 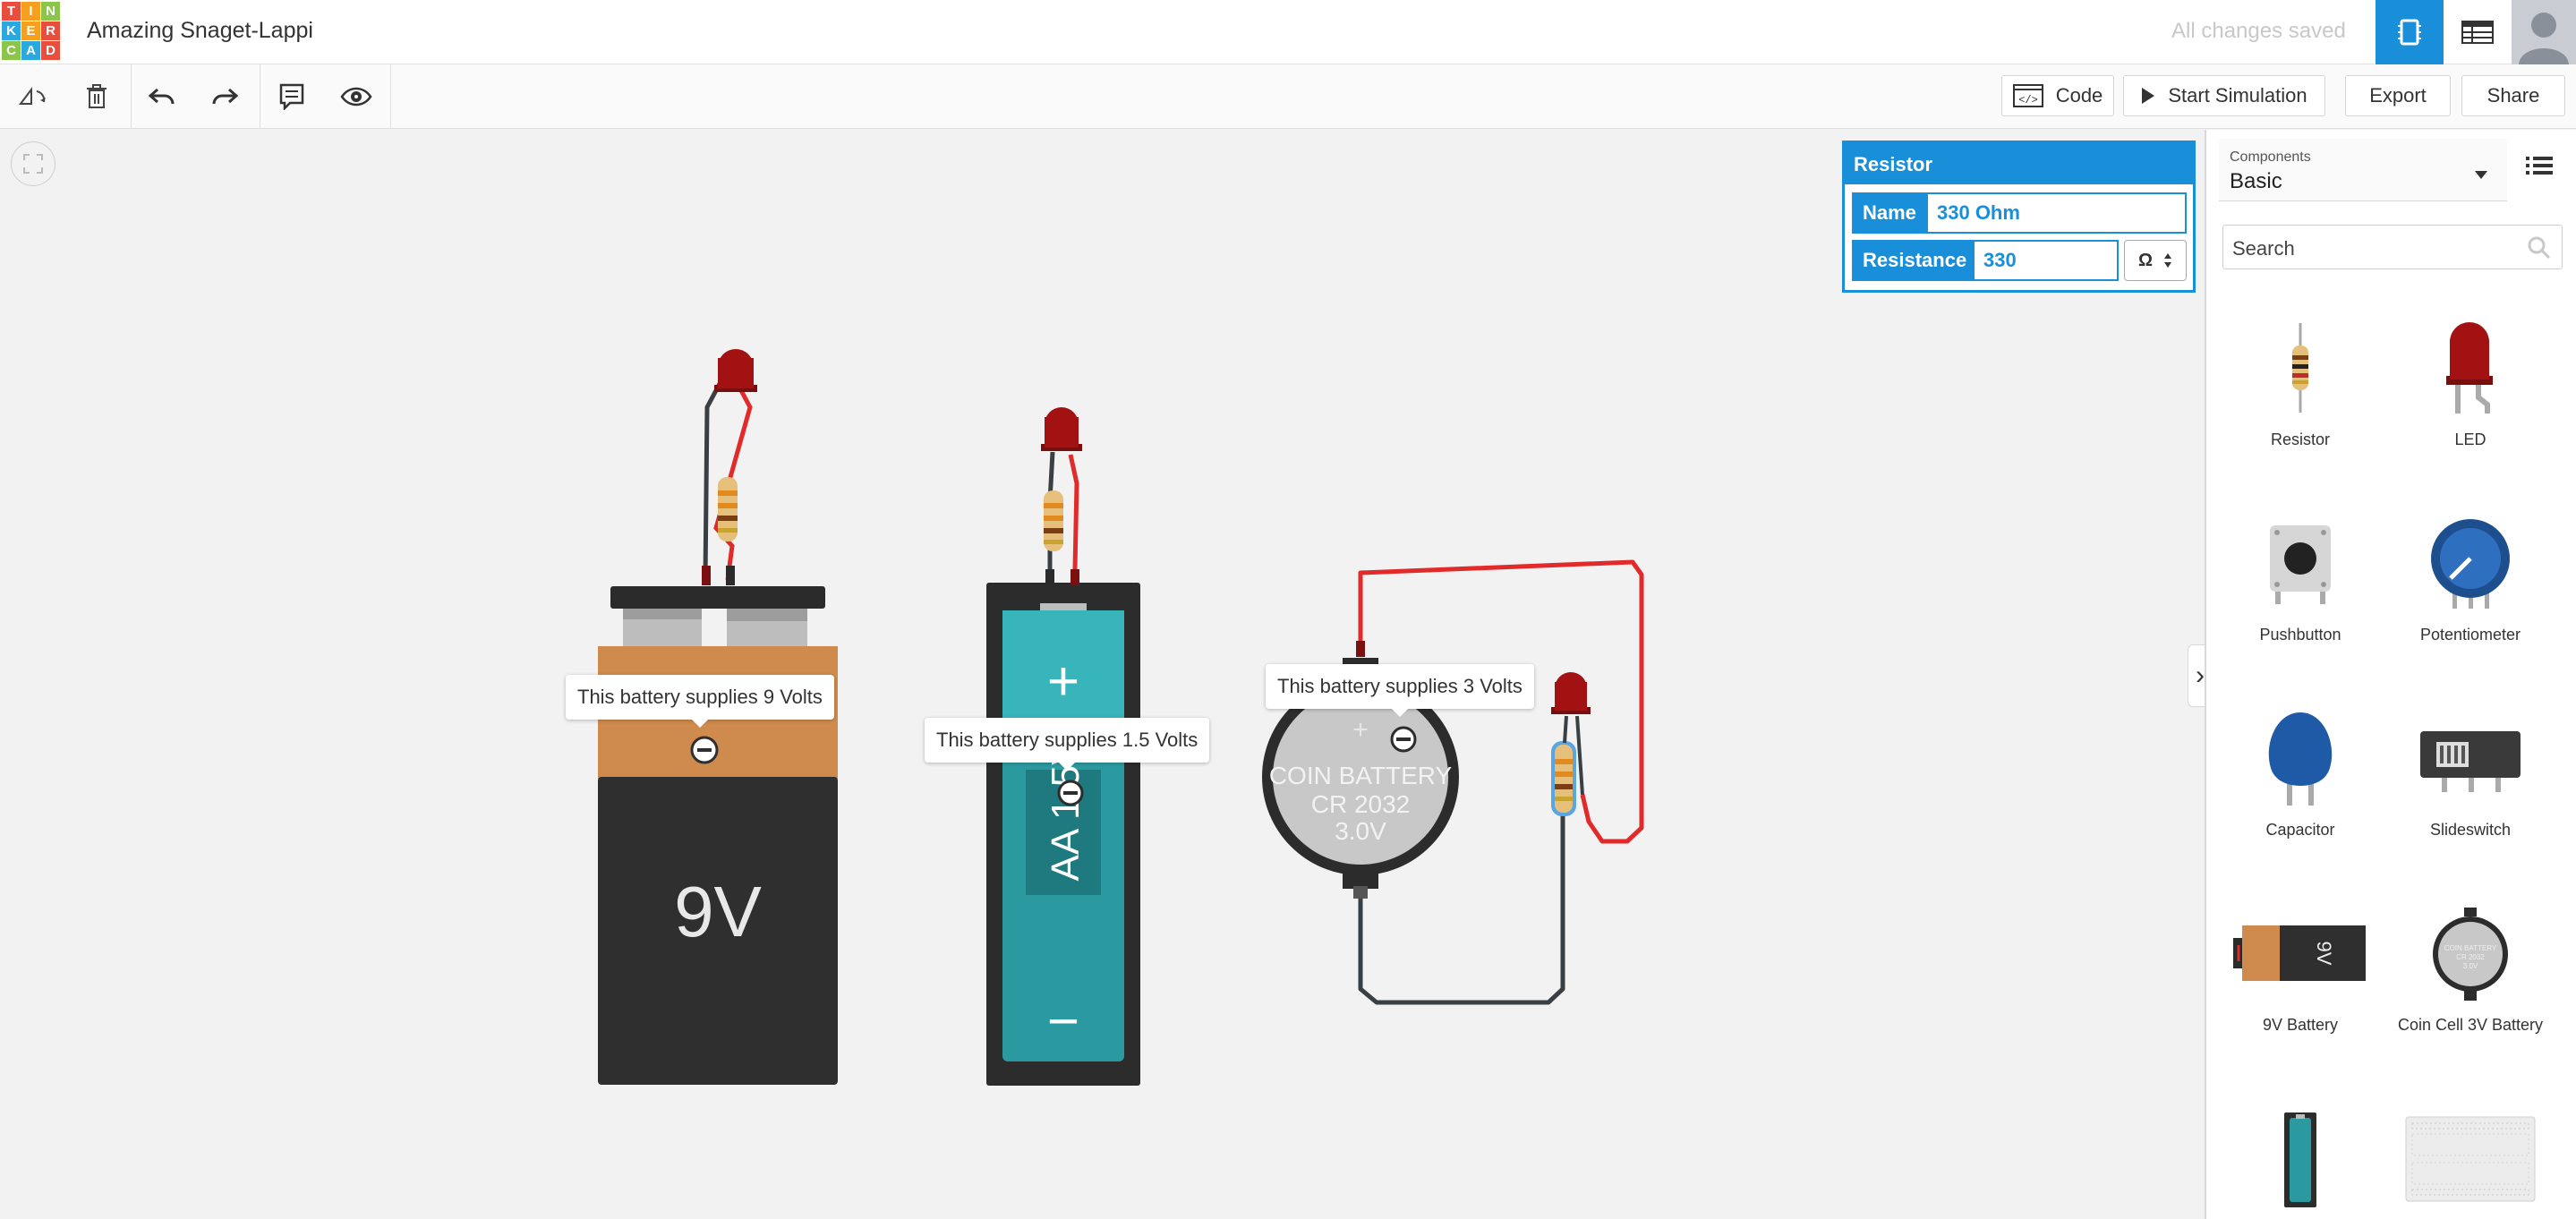 I want to click on capacitor-icon, so click(x=2300, y=759).